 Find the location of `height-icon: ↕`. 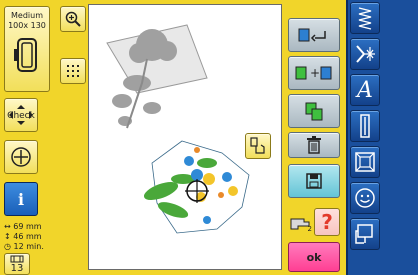

height-icon: ↕ is located at coordinates (7, 236).